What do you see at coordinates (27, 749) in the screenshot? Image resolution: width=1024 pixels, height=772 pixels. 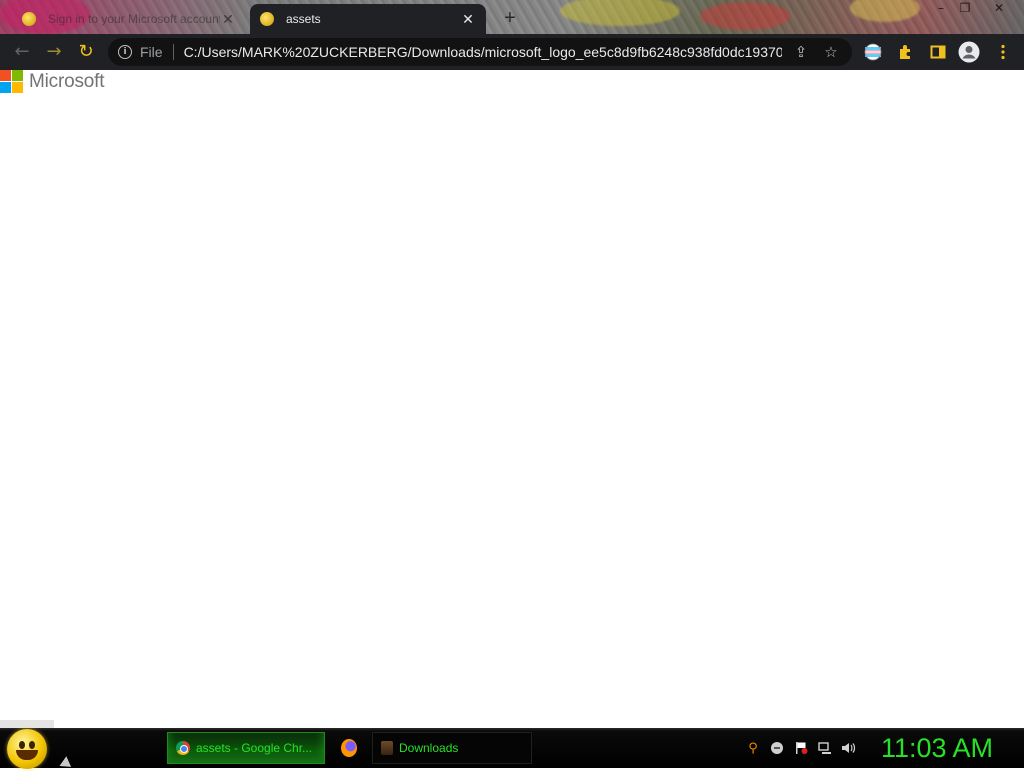 I see `start-button` at bounding box center [27, 749].